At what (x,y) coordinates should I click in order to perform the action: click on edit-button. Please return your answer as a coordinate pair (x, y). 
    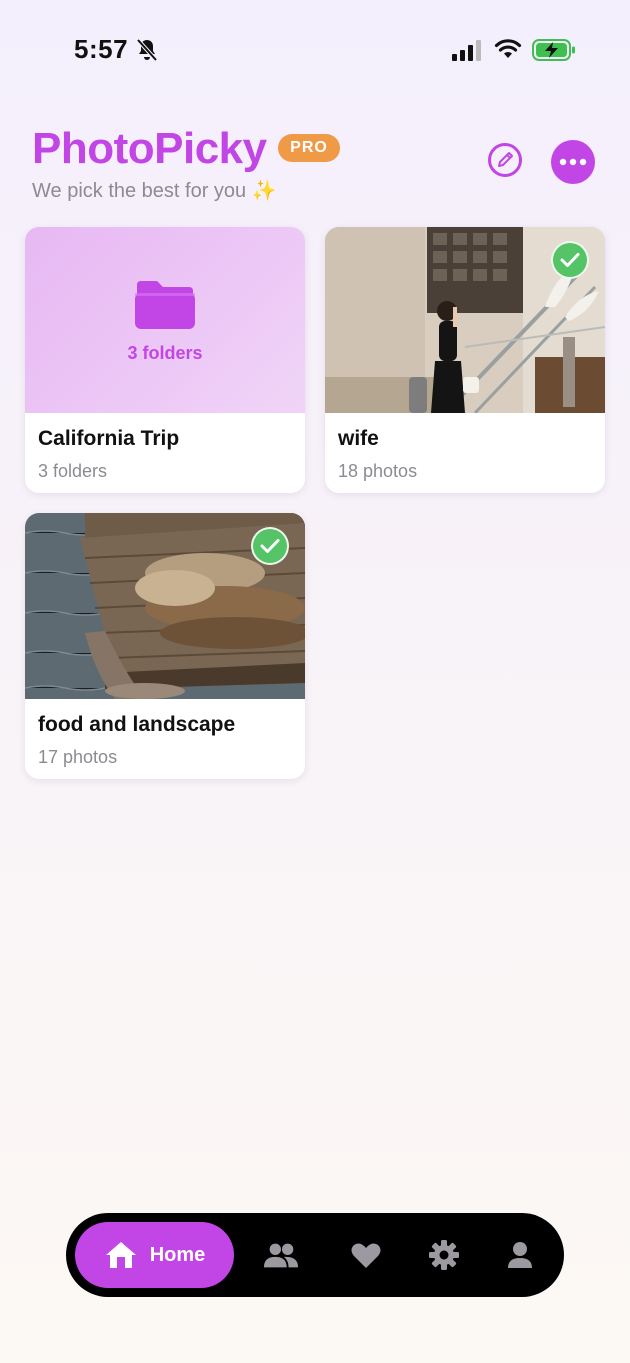
    Looking at the image, I should click on (505, 160).